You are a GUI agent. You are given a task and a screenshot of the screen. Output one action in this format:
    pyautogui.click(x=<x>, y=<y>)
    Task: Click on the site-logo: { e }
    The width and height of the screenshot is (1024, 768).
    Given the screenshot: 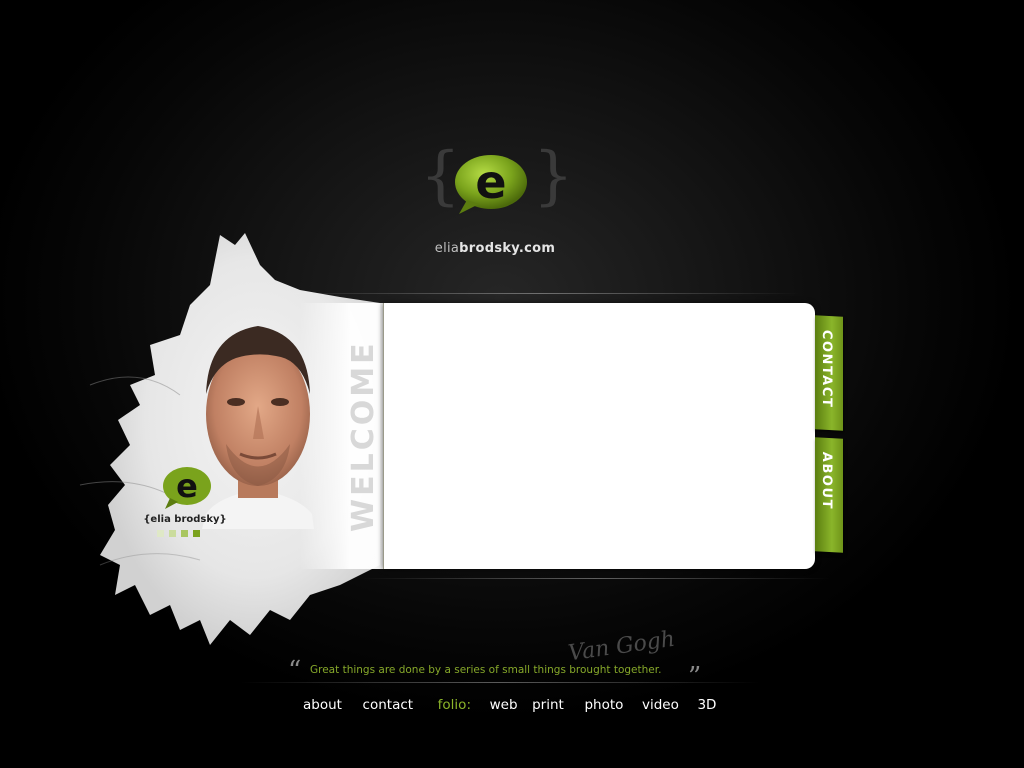 What is the action you would take?
    pyautogui.click(x=497, y=187)
    